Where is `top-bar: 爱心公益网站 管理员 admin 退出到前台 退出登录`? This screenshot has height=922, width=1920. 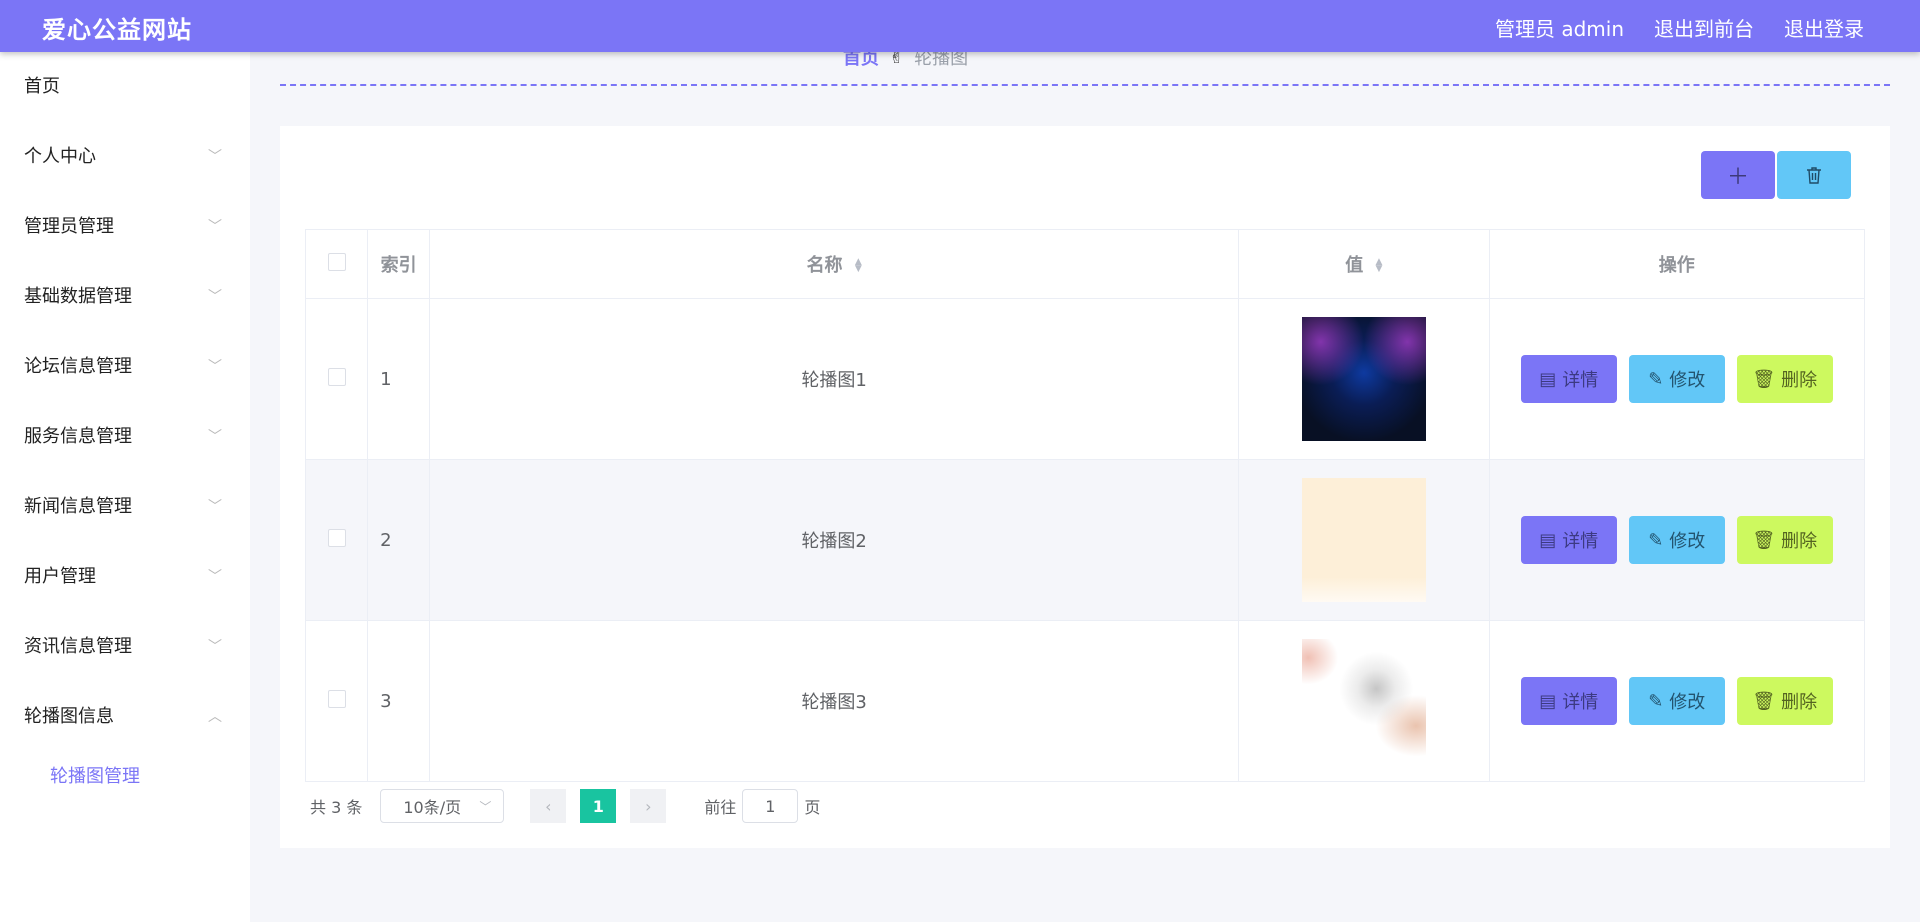
top-bar: 爱心公益网站 管理员 admin 退出到前台 退出登录 is located at coordinates (960, 26).